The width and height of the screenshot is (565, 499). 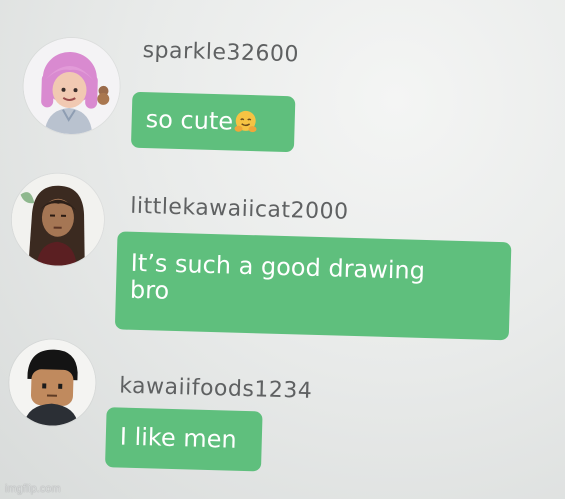 I want to click on message-text: It’s such a good drawing bro, so click(x=277, y=276).